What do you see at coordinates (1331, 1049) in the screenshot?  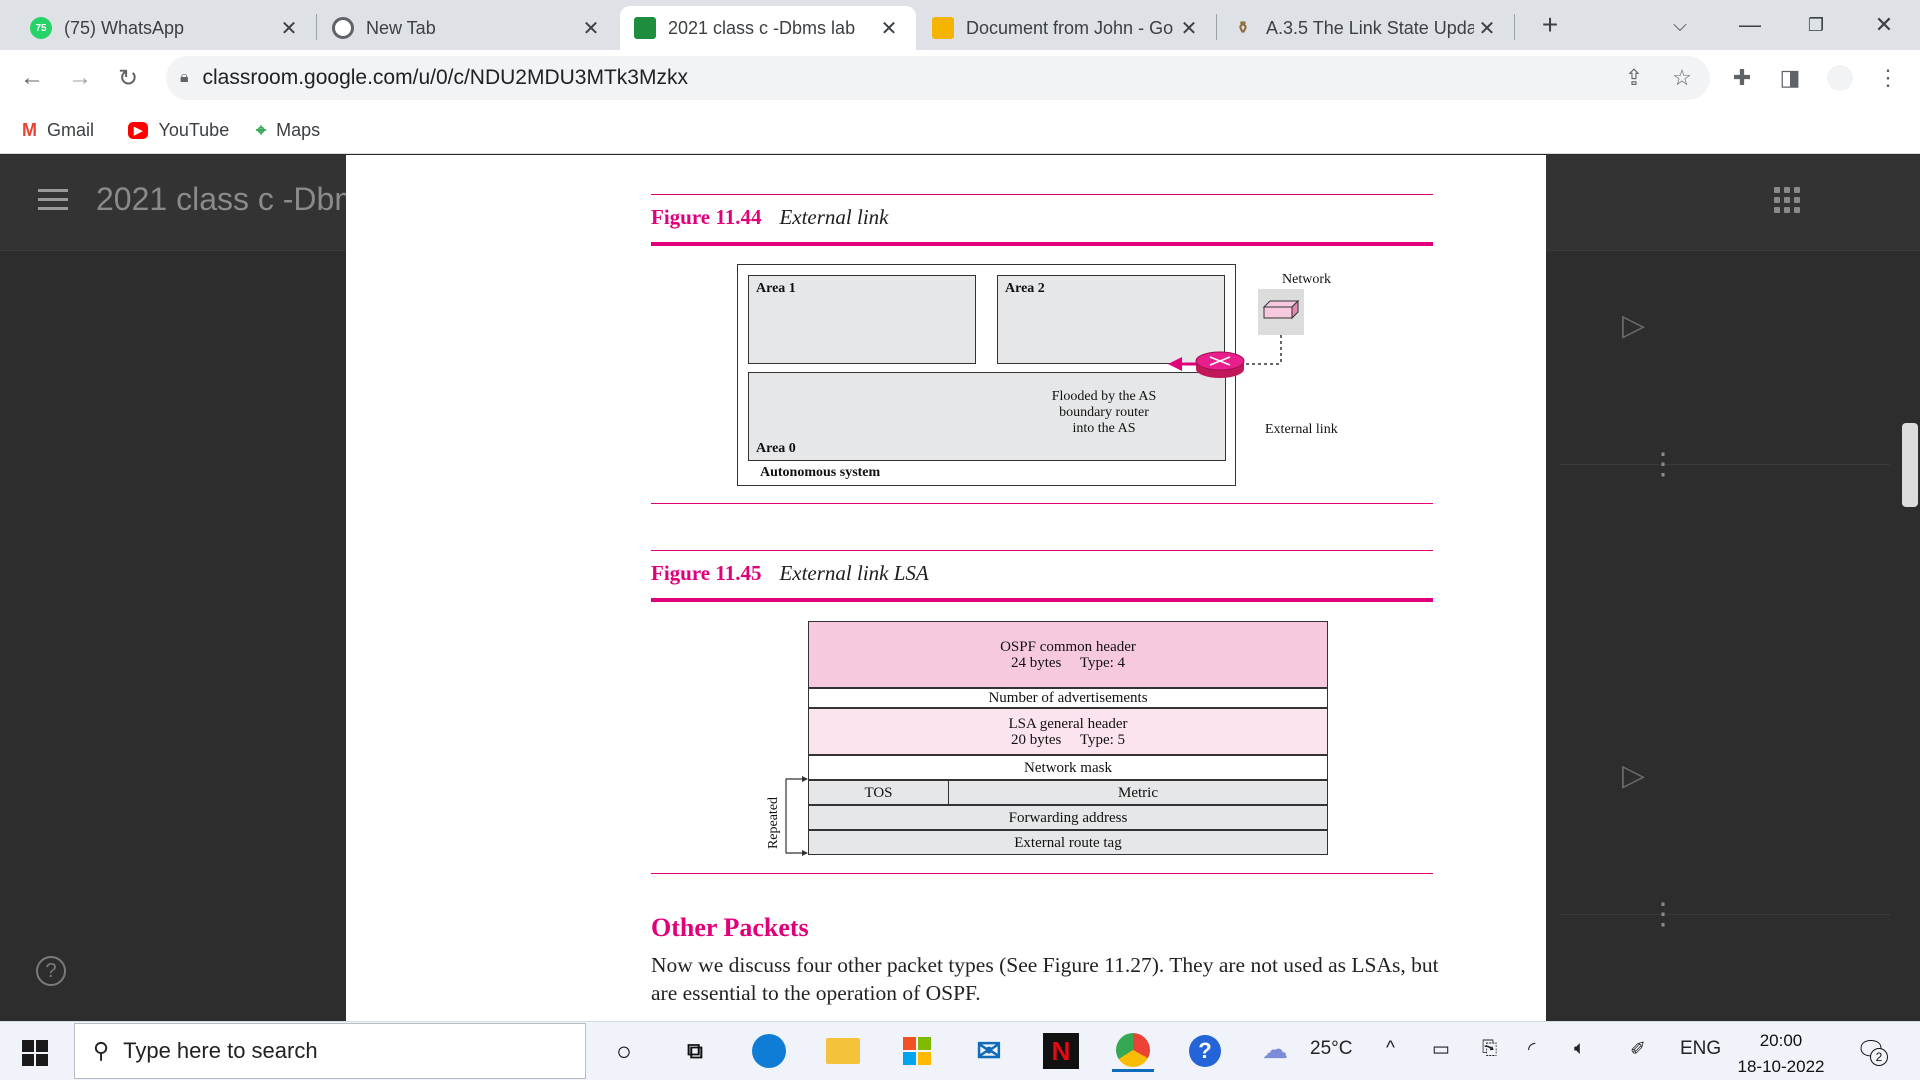 I see `temperature-text: 25°C` at bounding box center [1331, 1049].